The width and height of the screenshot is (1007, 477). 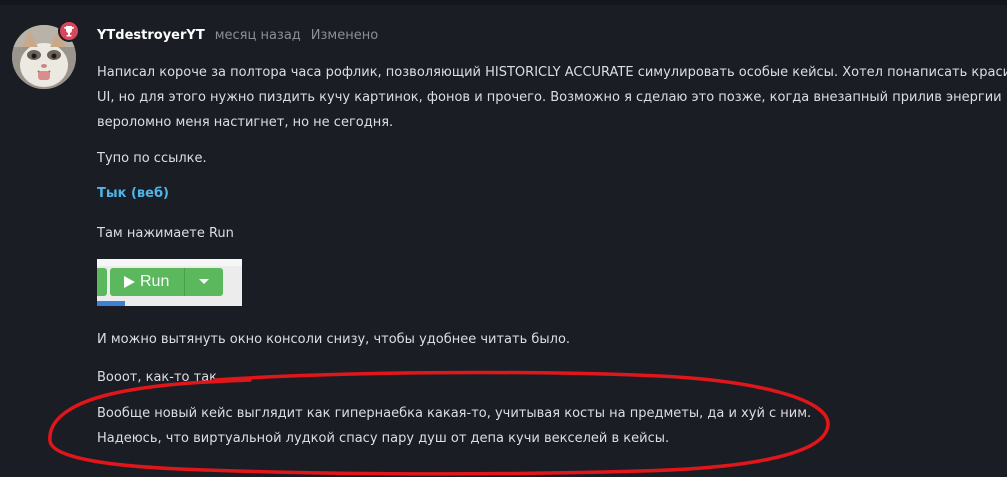 What do you see at coordinates (133, 193) in the screenshot?
I see `web-link: Тык (веб)` at bounding box center [133, 193].